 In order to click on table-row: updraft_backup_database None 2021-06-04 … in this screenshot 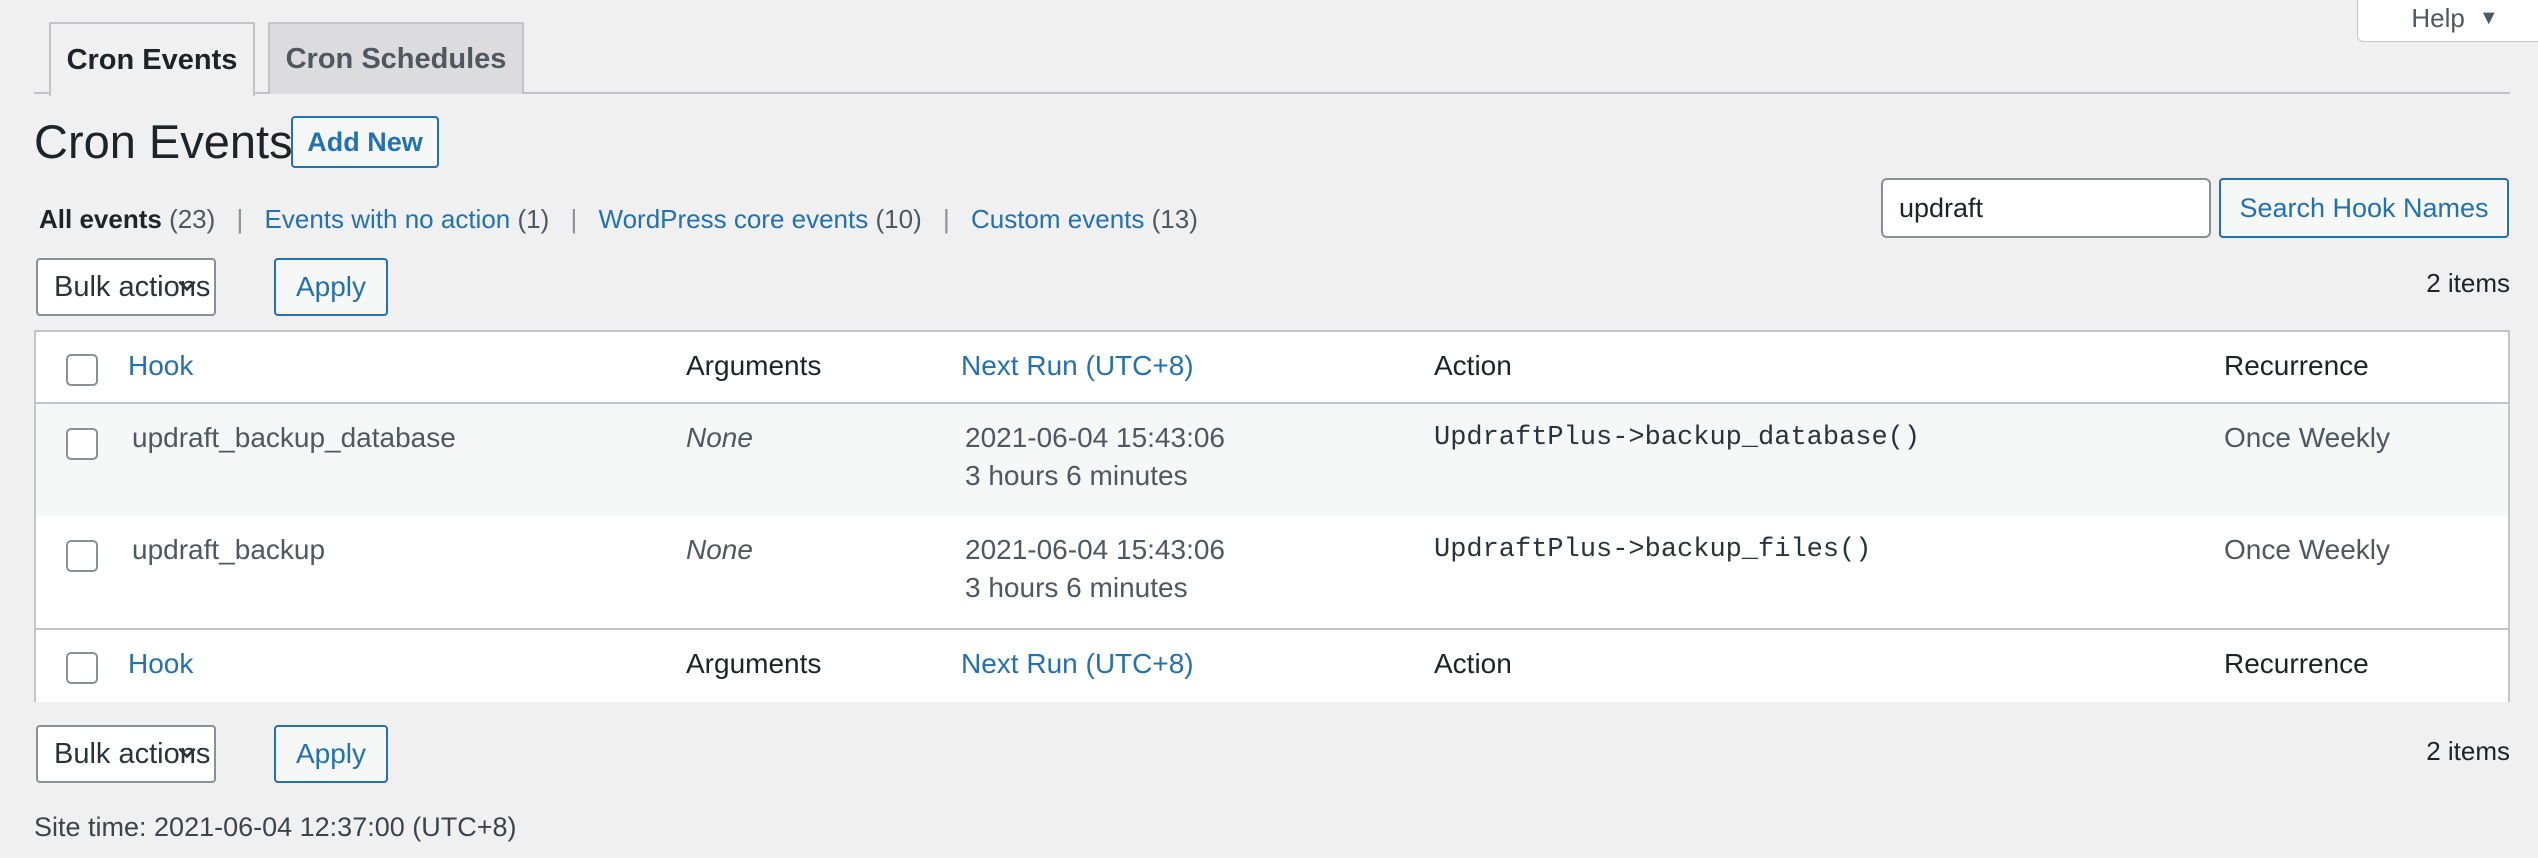, I will do `click(1272, 460)`.